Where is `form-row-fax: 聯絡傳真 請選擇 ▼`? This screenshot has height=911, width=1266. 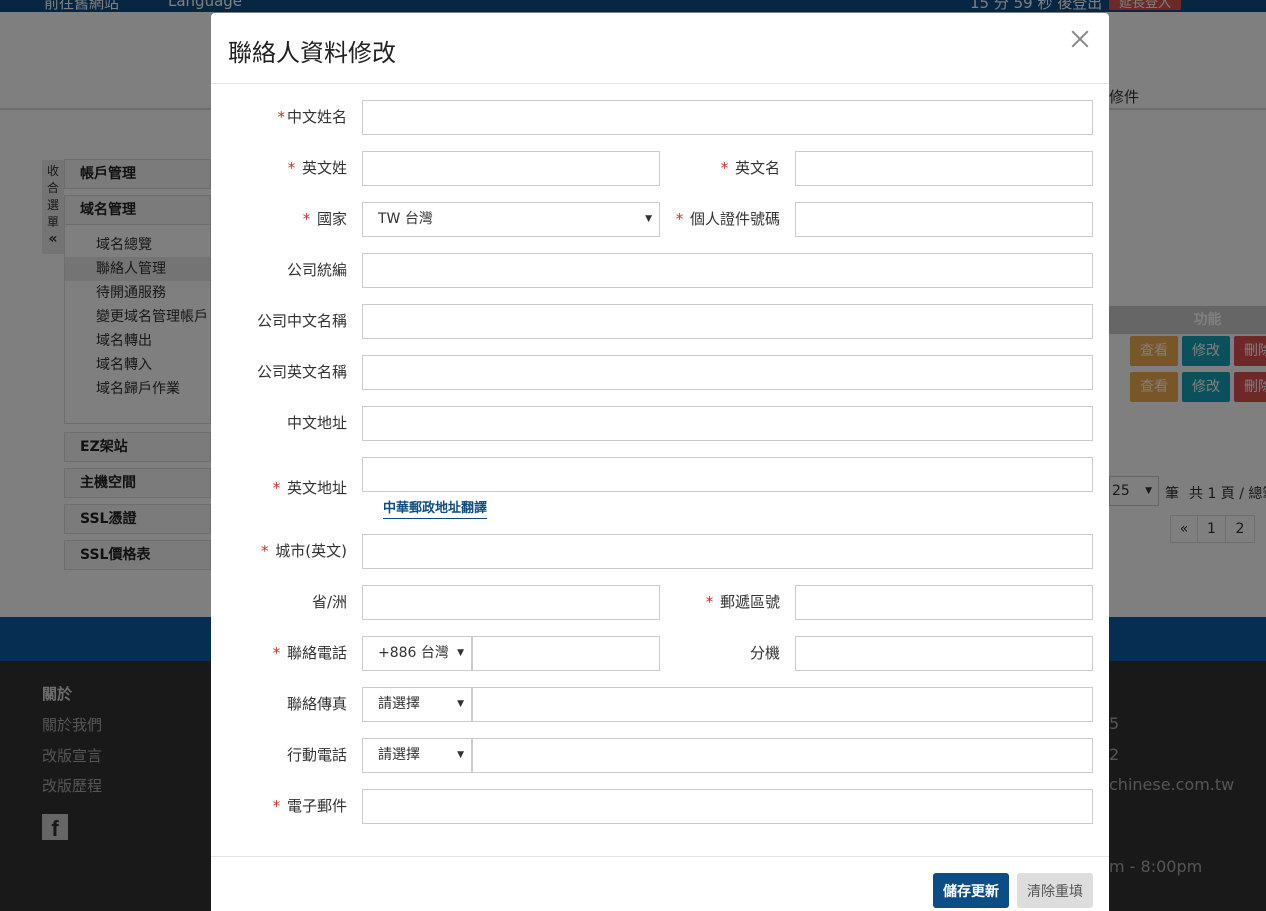 form-row-fax: 聯絡傳真 請選擇 ▼ is located at coordinates (660, 704).